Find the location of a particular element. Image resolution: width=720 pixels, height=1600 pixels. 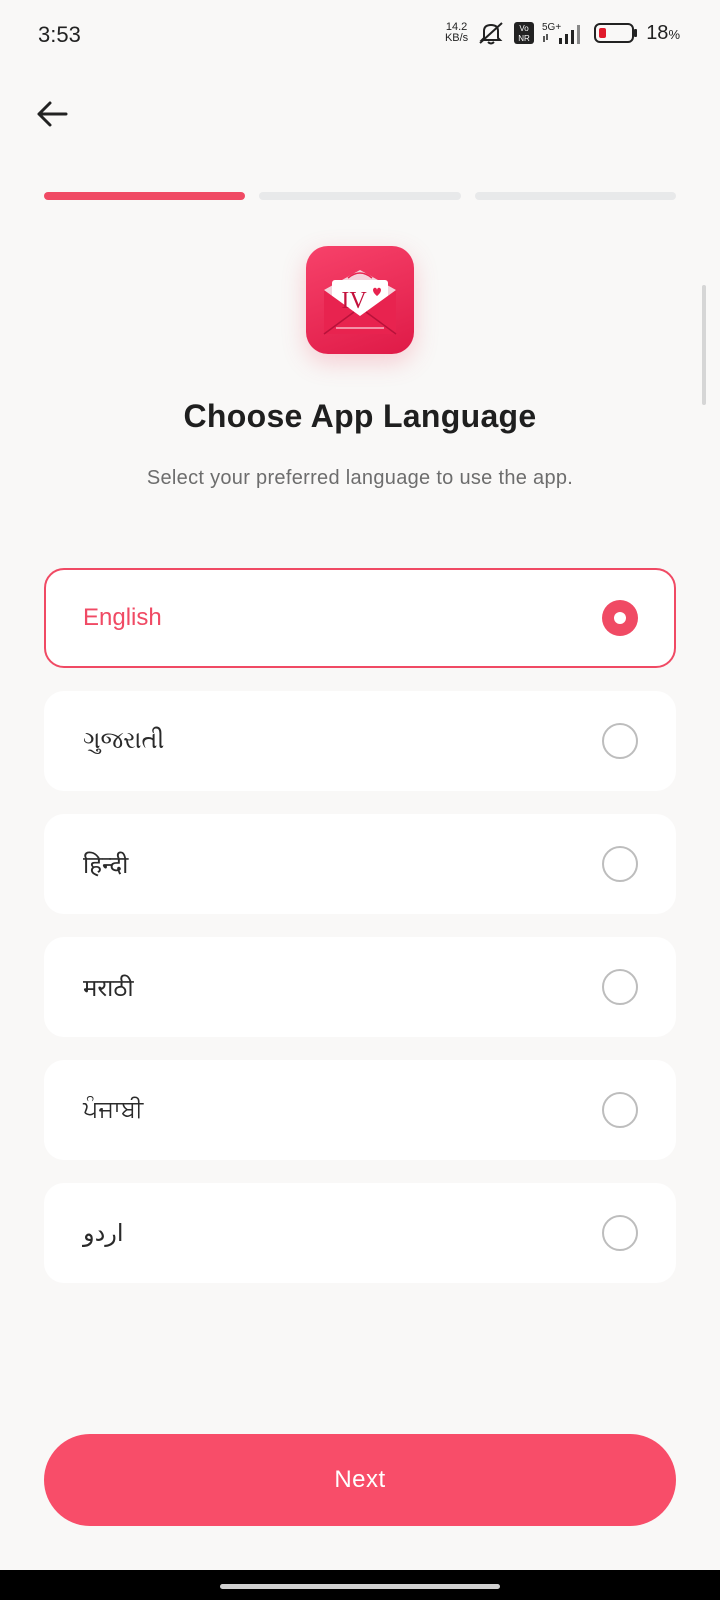

language-option-hindi: हिन्दी is located at coordinates (360, 864).